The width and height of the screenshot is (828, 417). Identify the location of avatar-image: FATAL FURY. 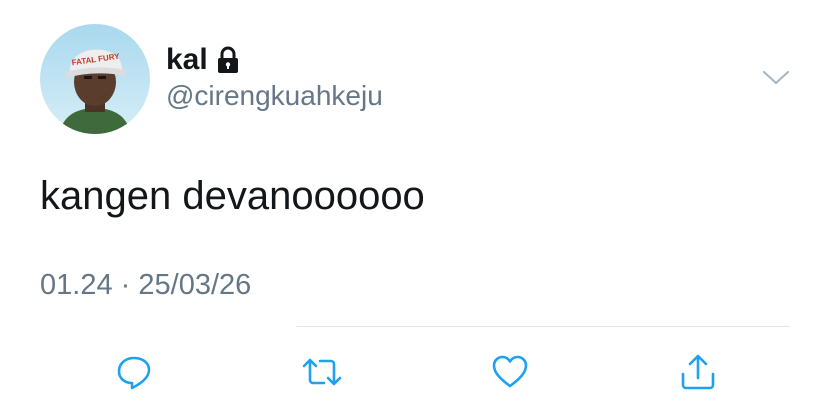
(95, 79).